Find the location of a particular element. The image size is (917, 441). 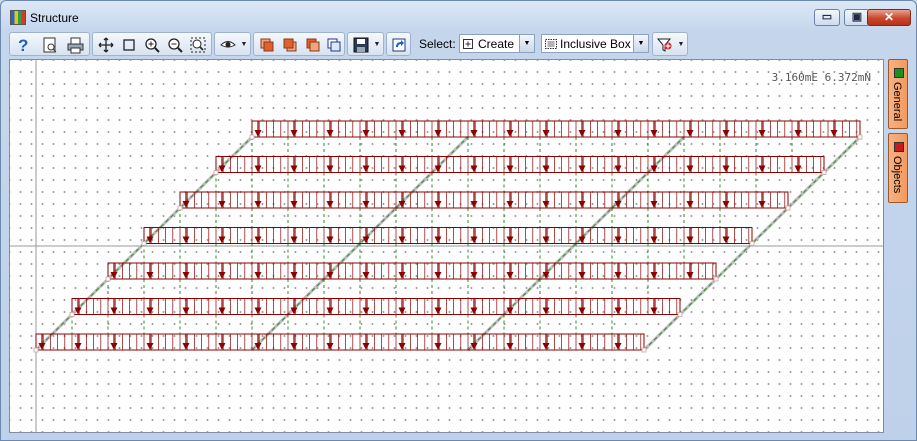

zoom-out-button is located at coordinates (175, 45).